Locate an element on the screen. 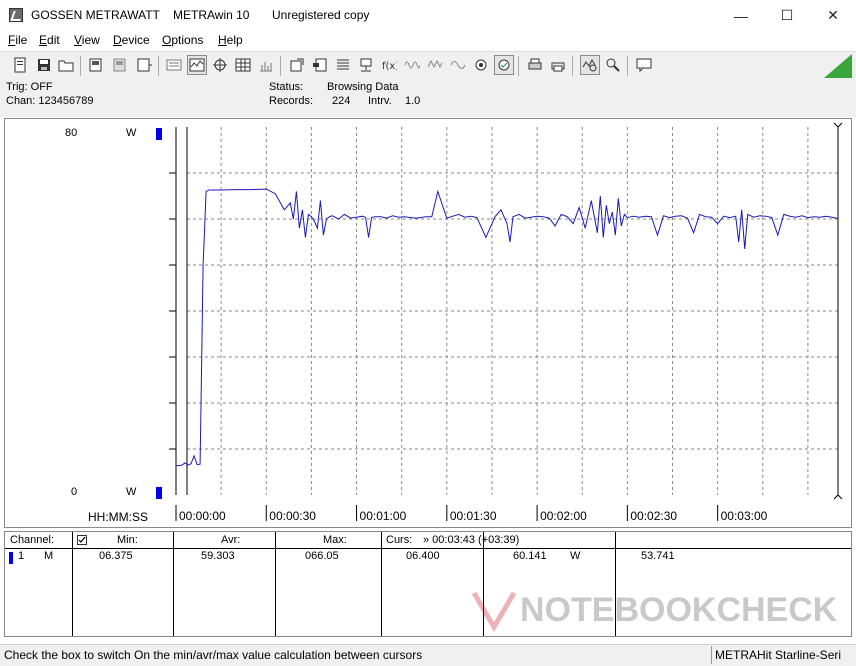 The width and height of the screenshot is (856, 666). zoom-in-icon is located at coordinates (613, 65).